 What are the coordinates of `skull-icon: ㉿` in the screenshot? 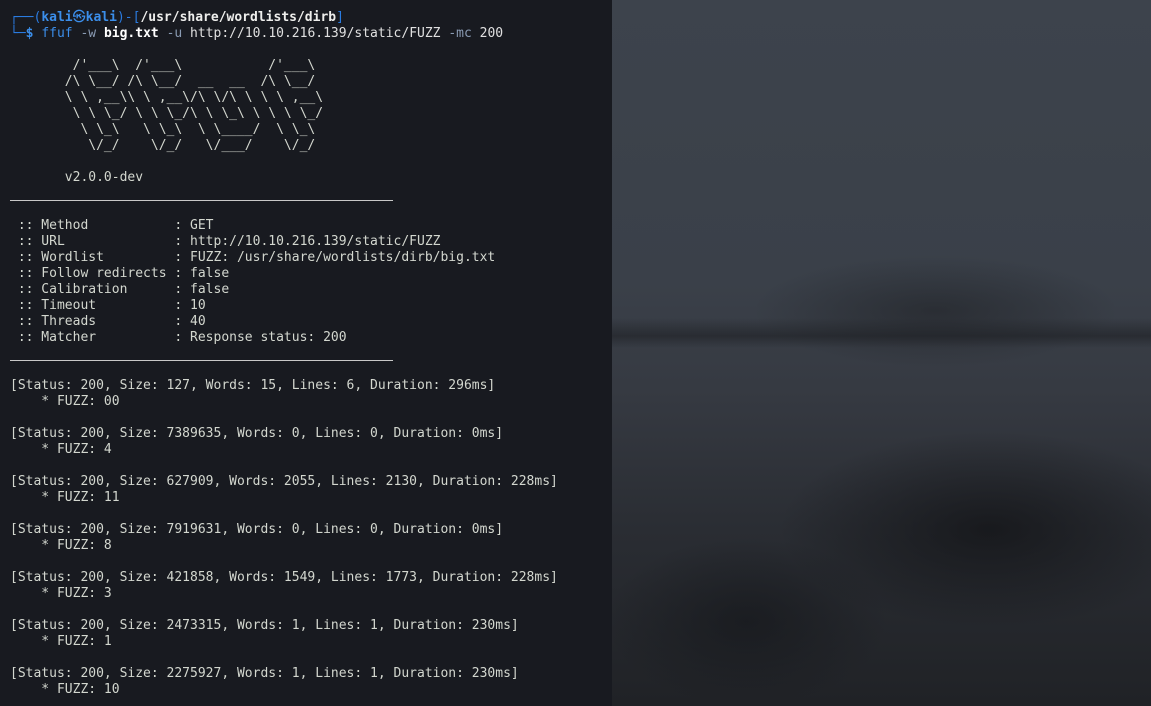 It's located at (79, 17).